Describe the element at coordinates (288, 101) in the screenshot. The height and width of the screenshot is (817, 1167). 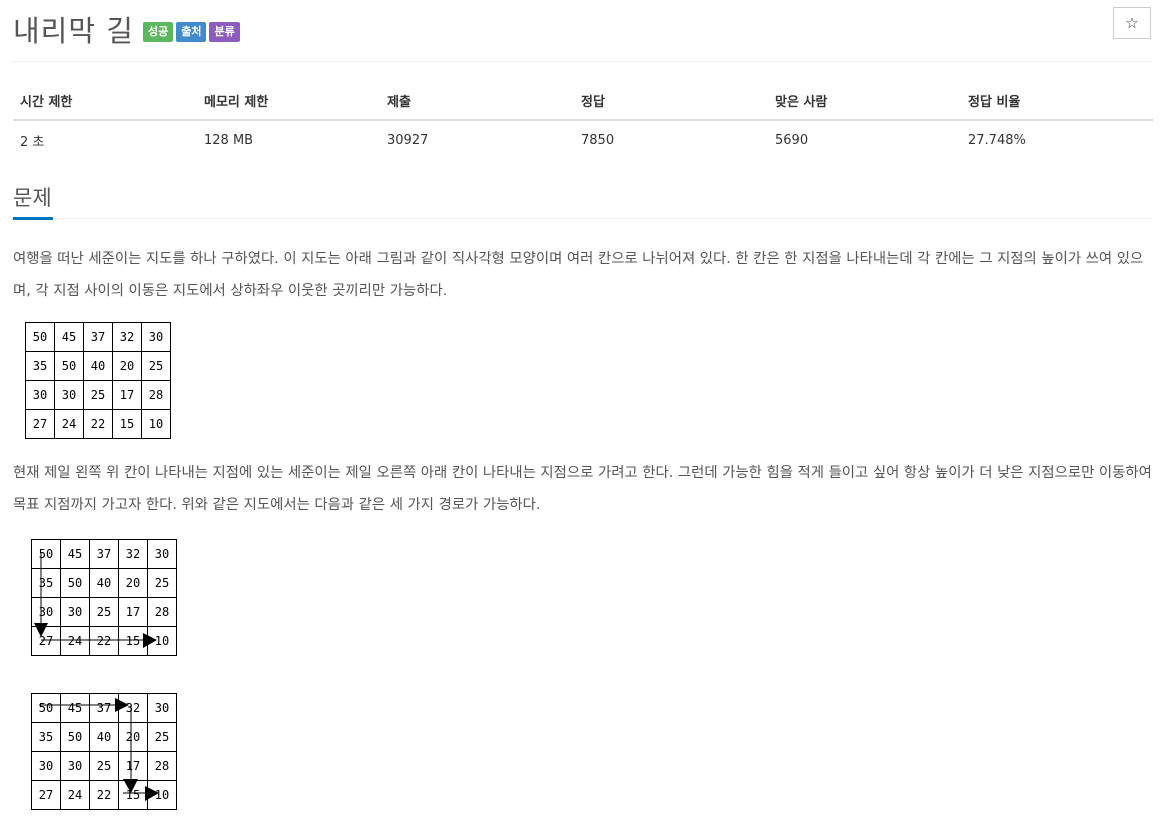
I see `header-memory-limit: 메모리 제한` at that location.